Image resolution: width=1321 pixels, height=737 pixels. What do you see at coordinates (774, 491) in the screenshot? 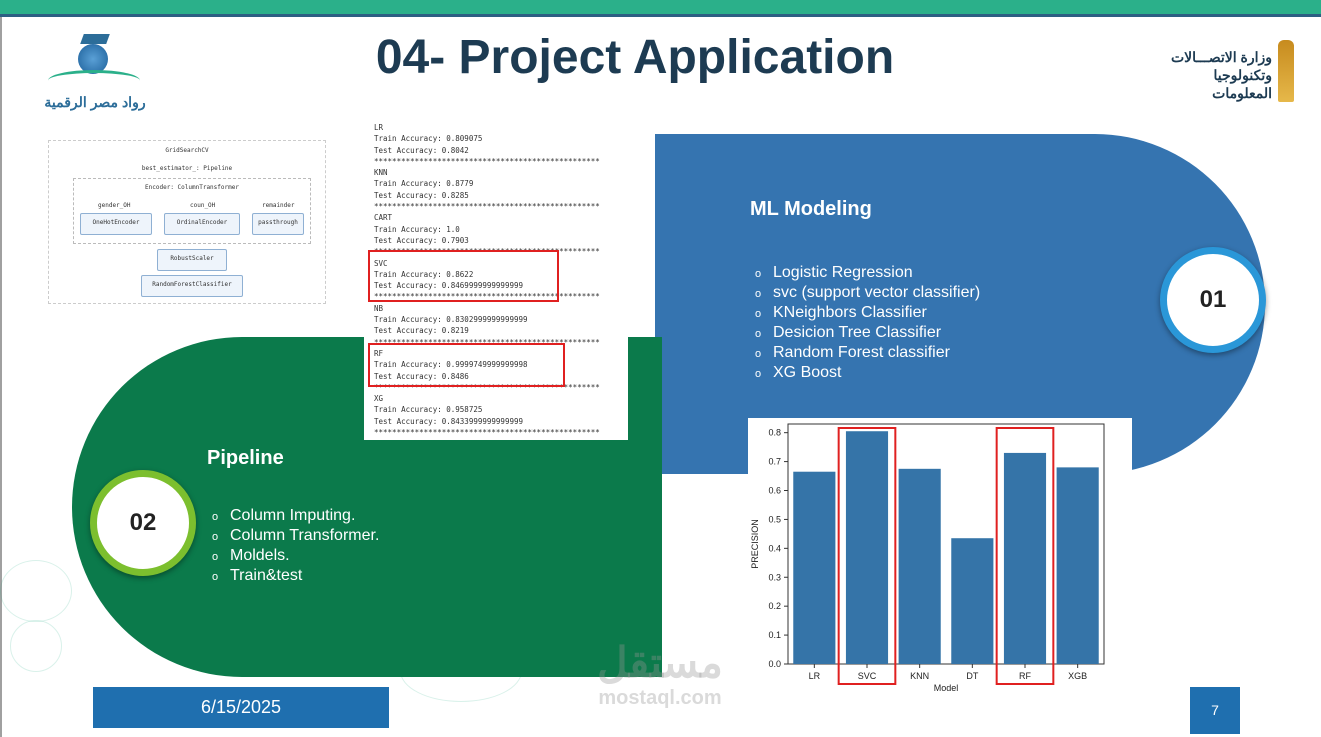
I see `y-tick-label: 0.6` at bounding box center [774, 491].